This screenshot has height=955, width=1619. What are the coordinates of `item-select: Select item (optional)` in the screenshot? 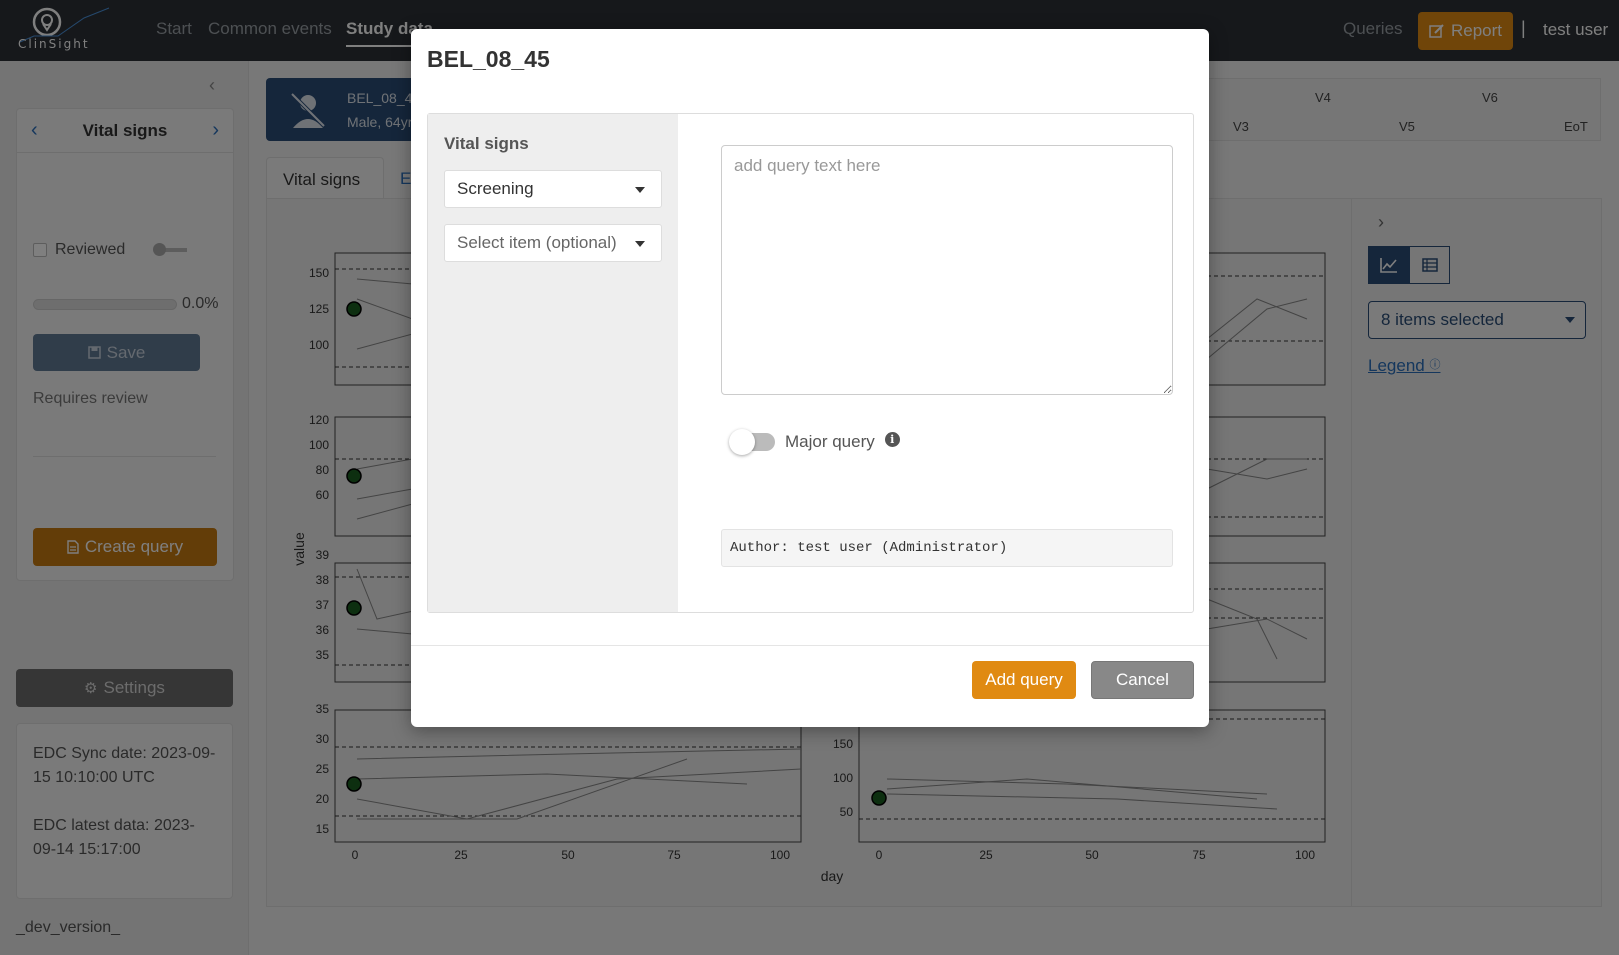 It's located at (553, 243).